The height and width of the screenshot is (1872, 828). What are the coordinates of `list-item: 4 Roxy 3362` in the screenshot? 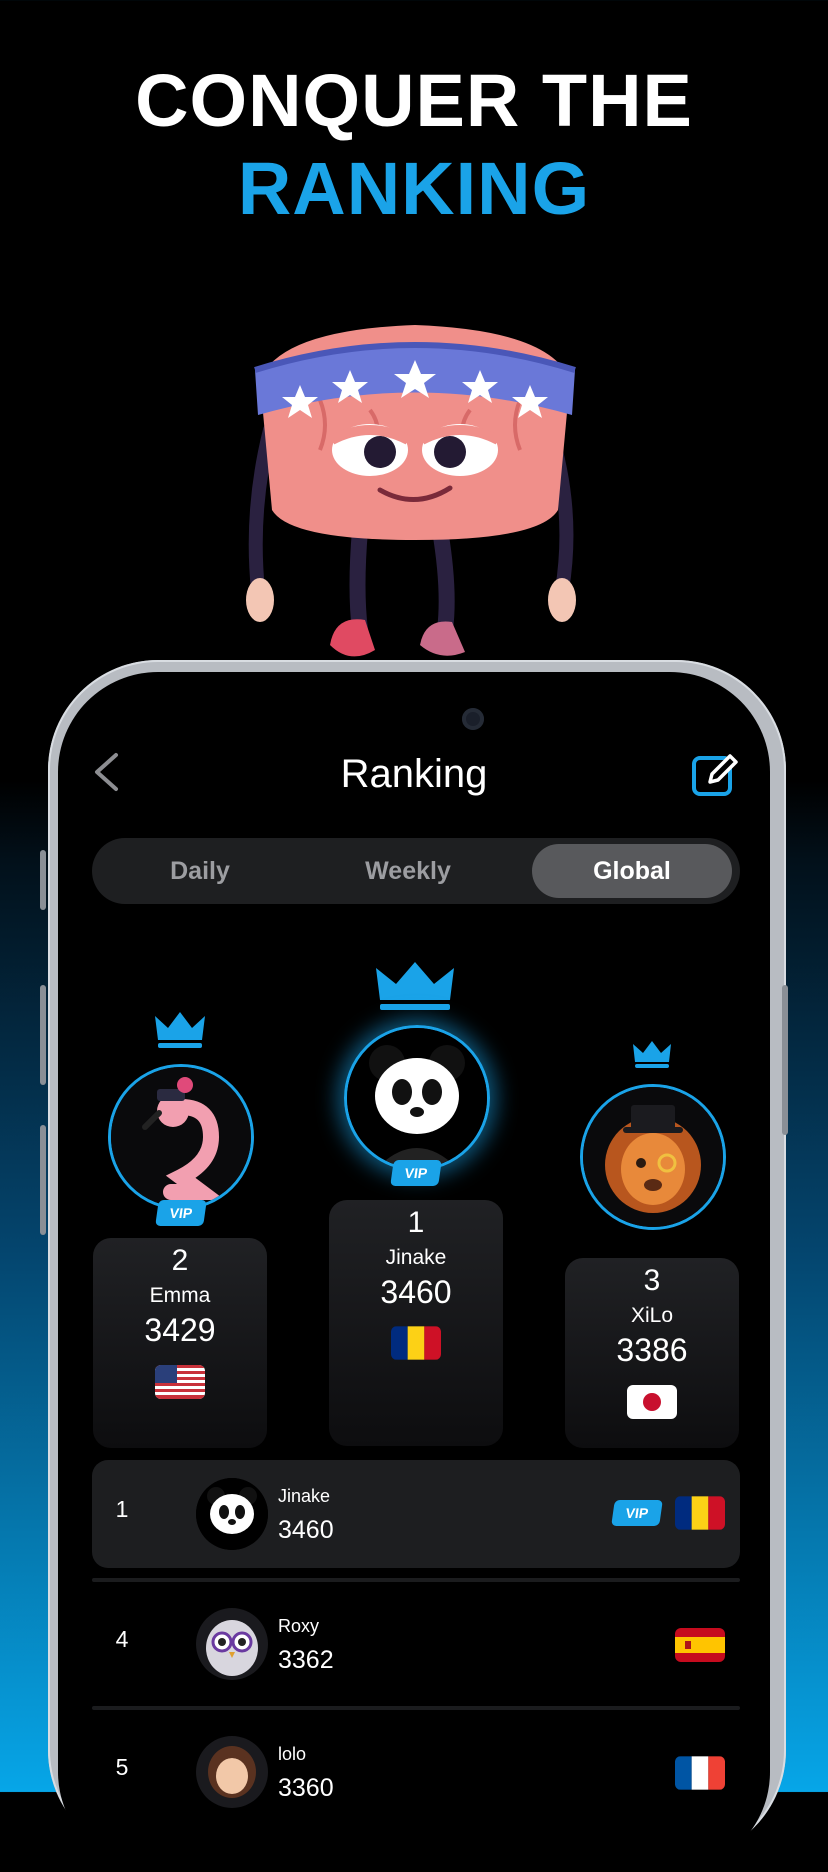 It's located at (416, 1644).